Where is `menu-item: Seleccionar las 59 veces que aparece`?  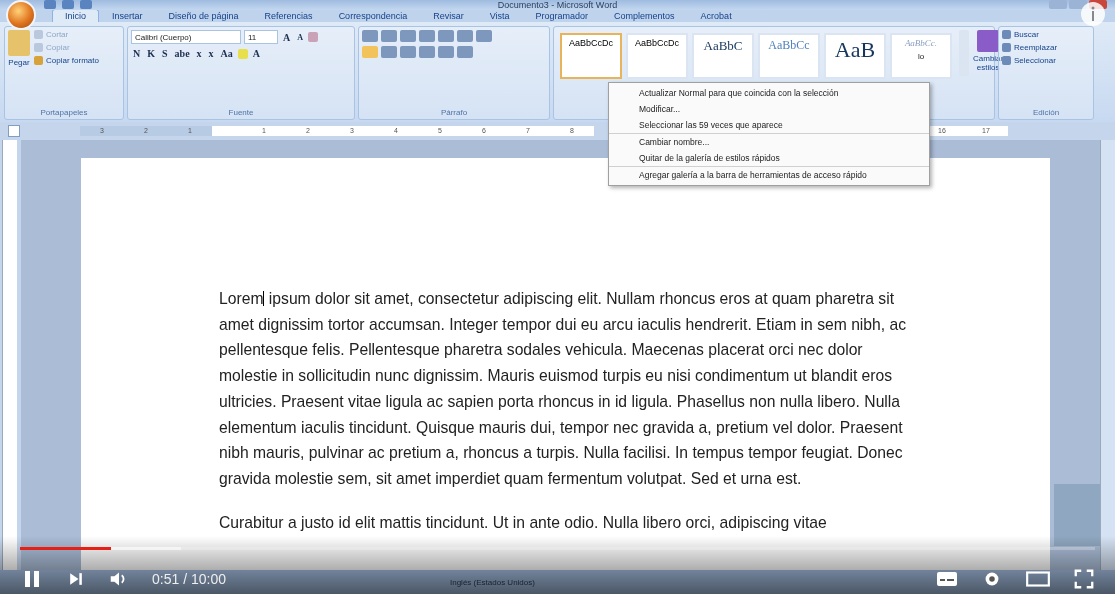
menu-item: Seleccionar las 59 veces que aparece is located at coordinates (769, 125).